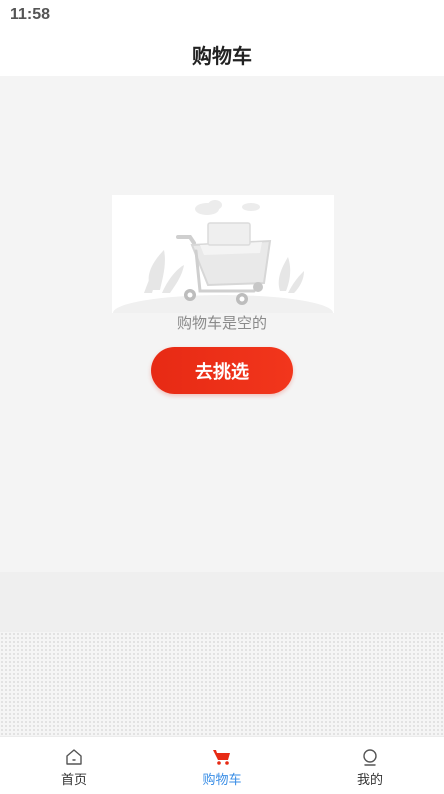 The width and height of the screenshot is (444, 794). I want to click on go-shopping-button: 去挑选, so click(222, 370).